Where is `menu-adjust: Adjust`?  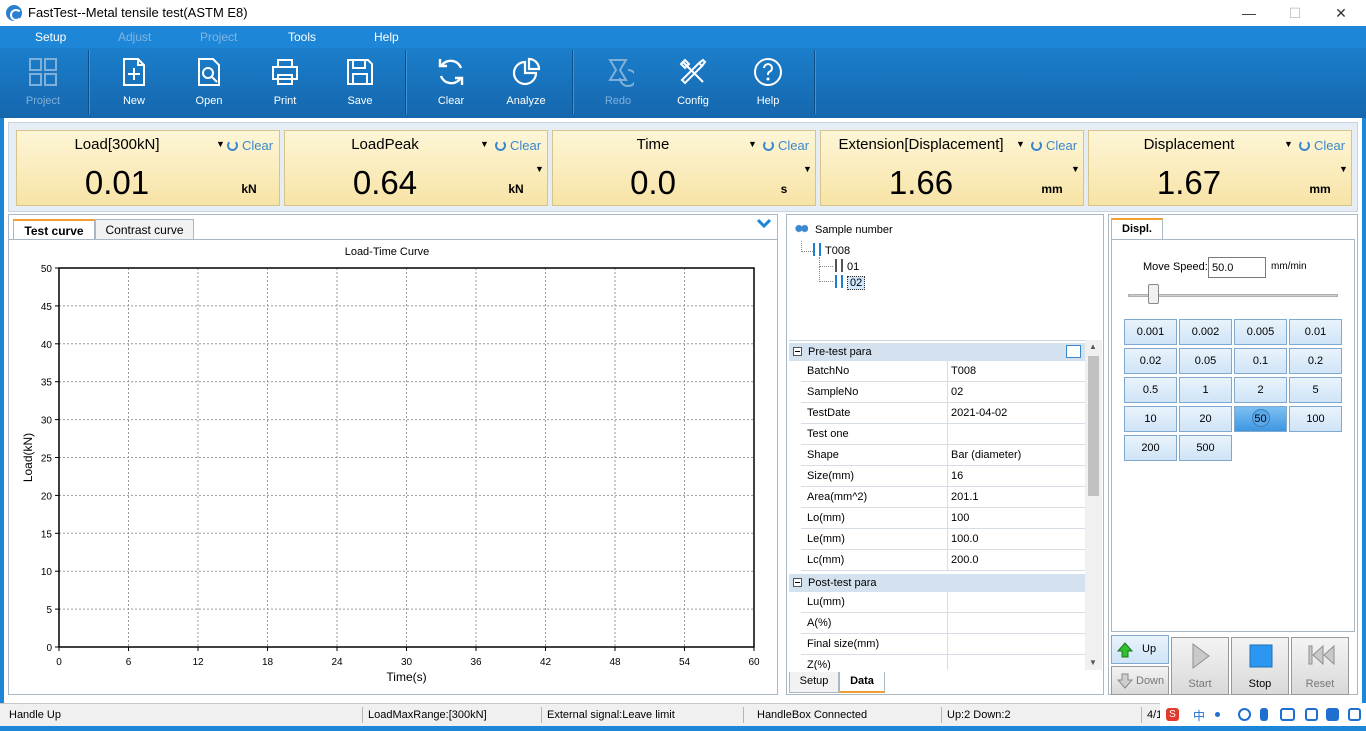
menu-adjust: Adjust is located at coordinates (134, 37).